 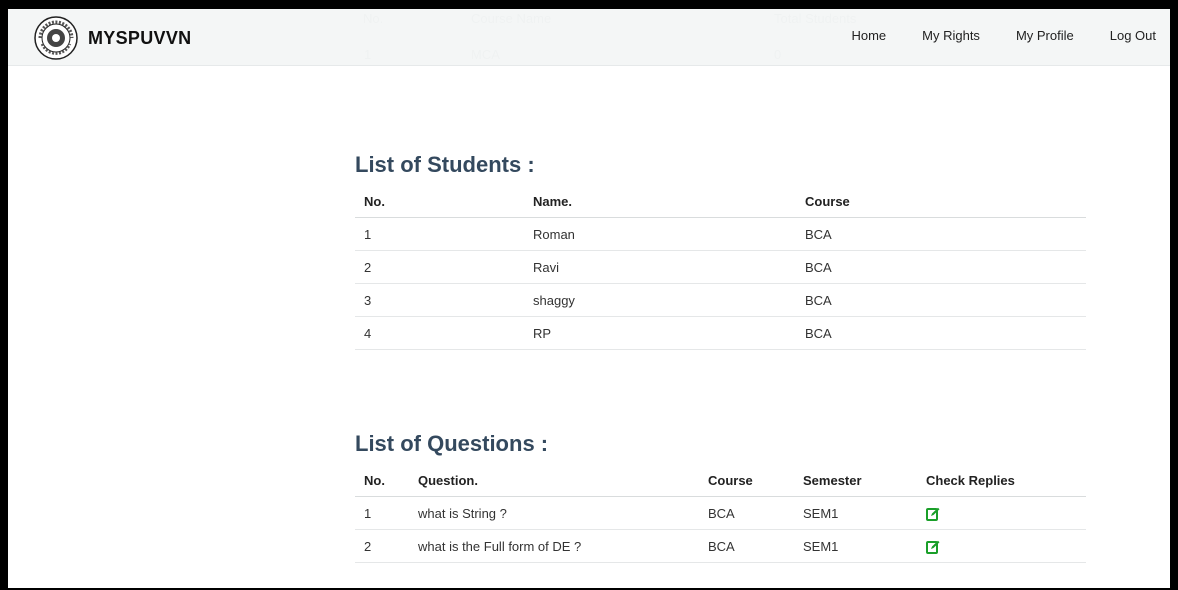 I want to click on brand: MYSPUVVN, so click(x=112, y=38).